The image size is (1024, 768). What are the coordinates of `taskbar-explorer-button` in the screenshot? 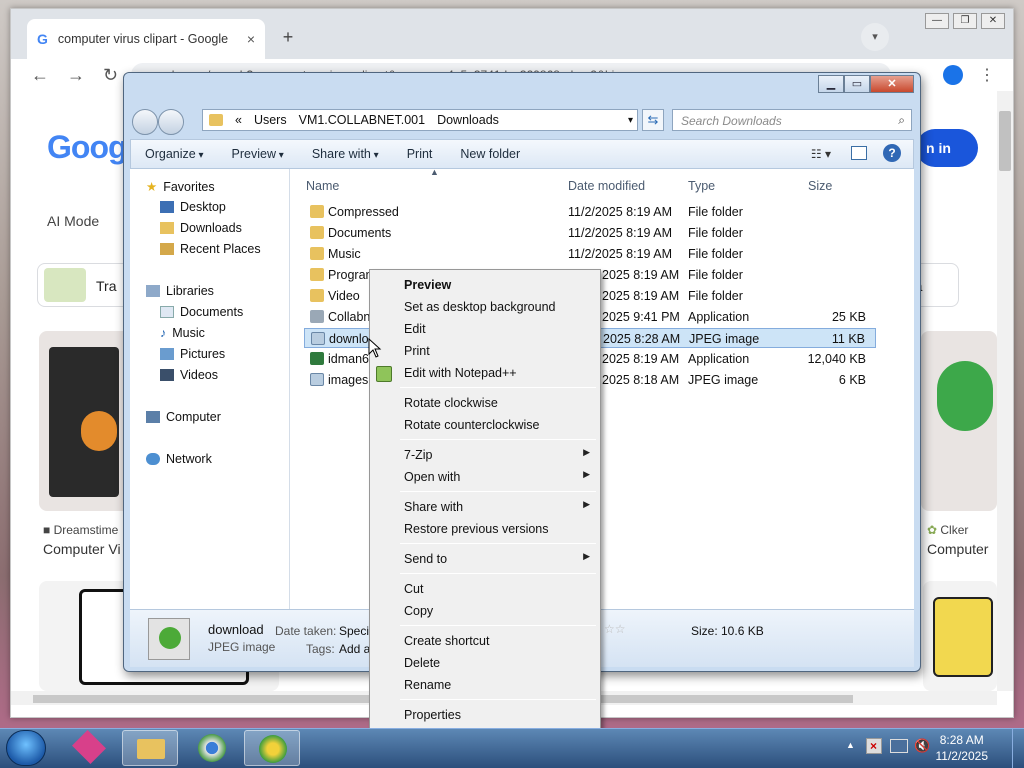 It's located at (150, 748).